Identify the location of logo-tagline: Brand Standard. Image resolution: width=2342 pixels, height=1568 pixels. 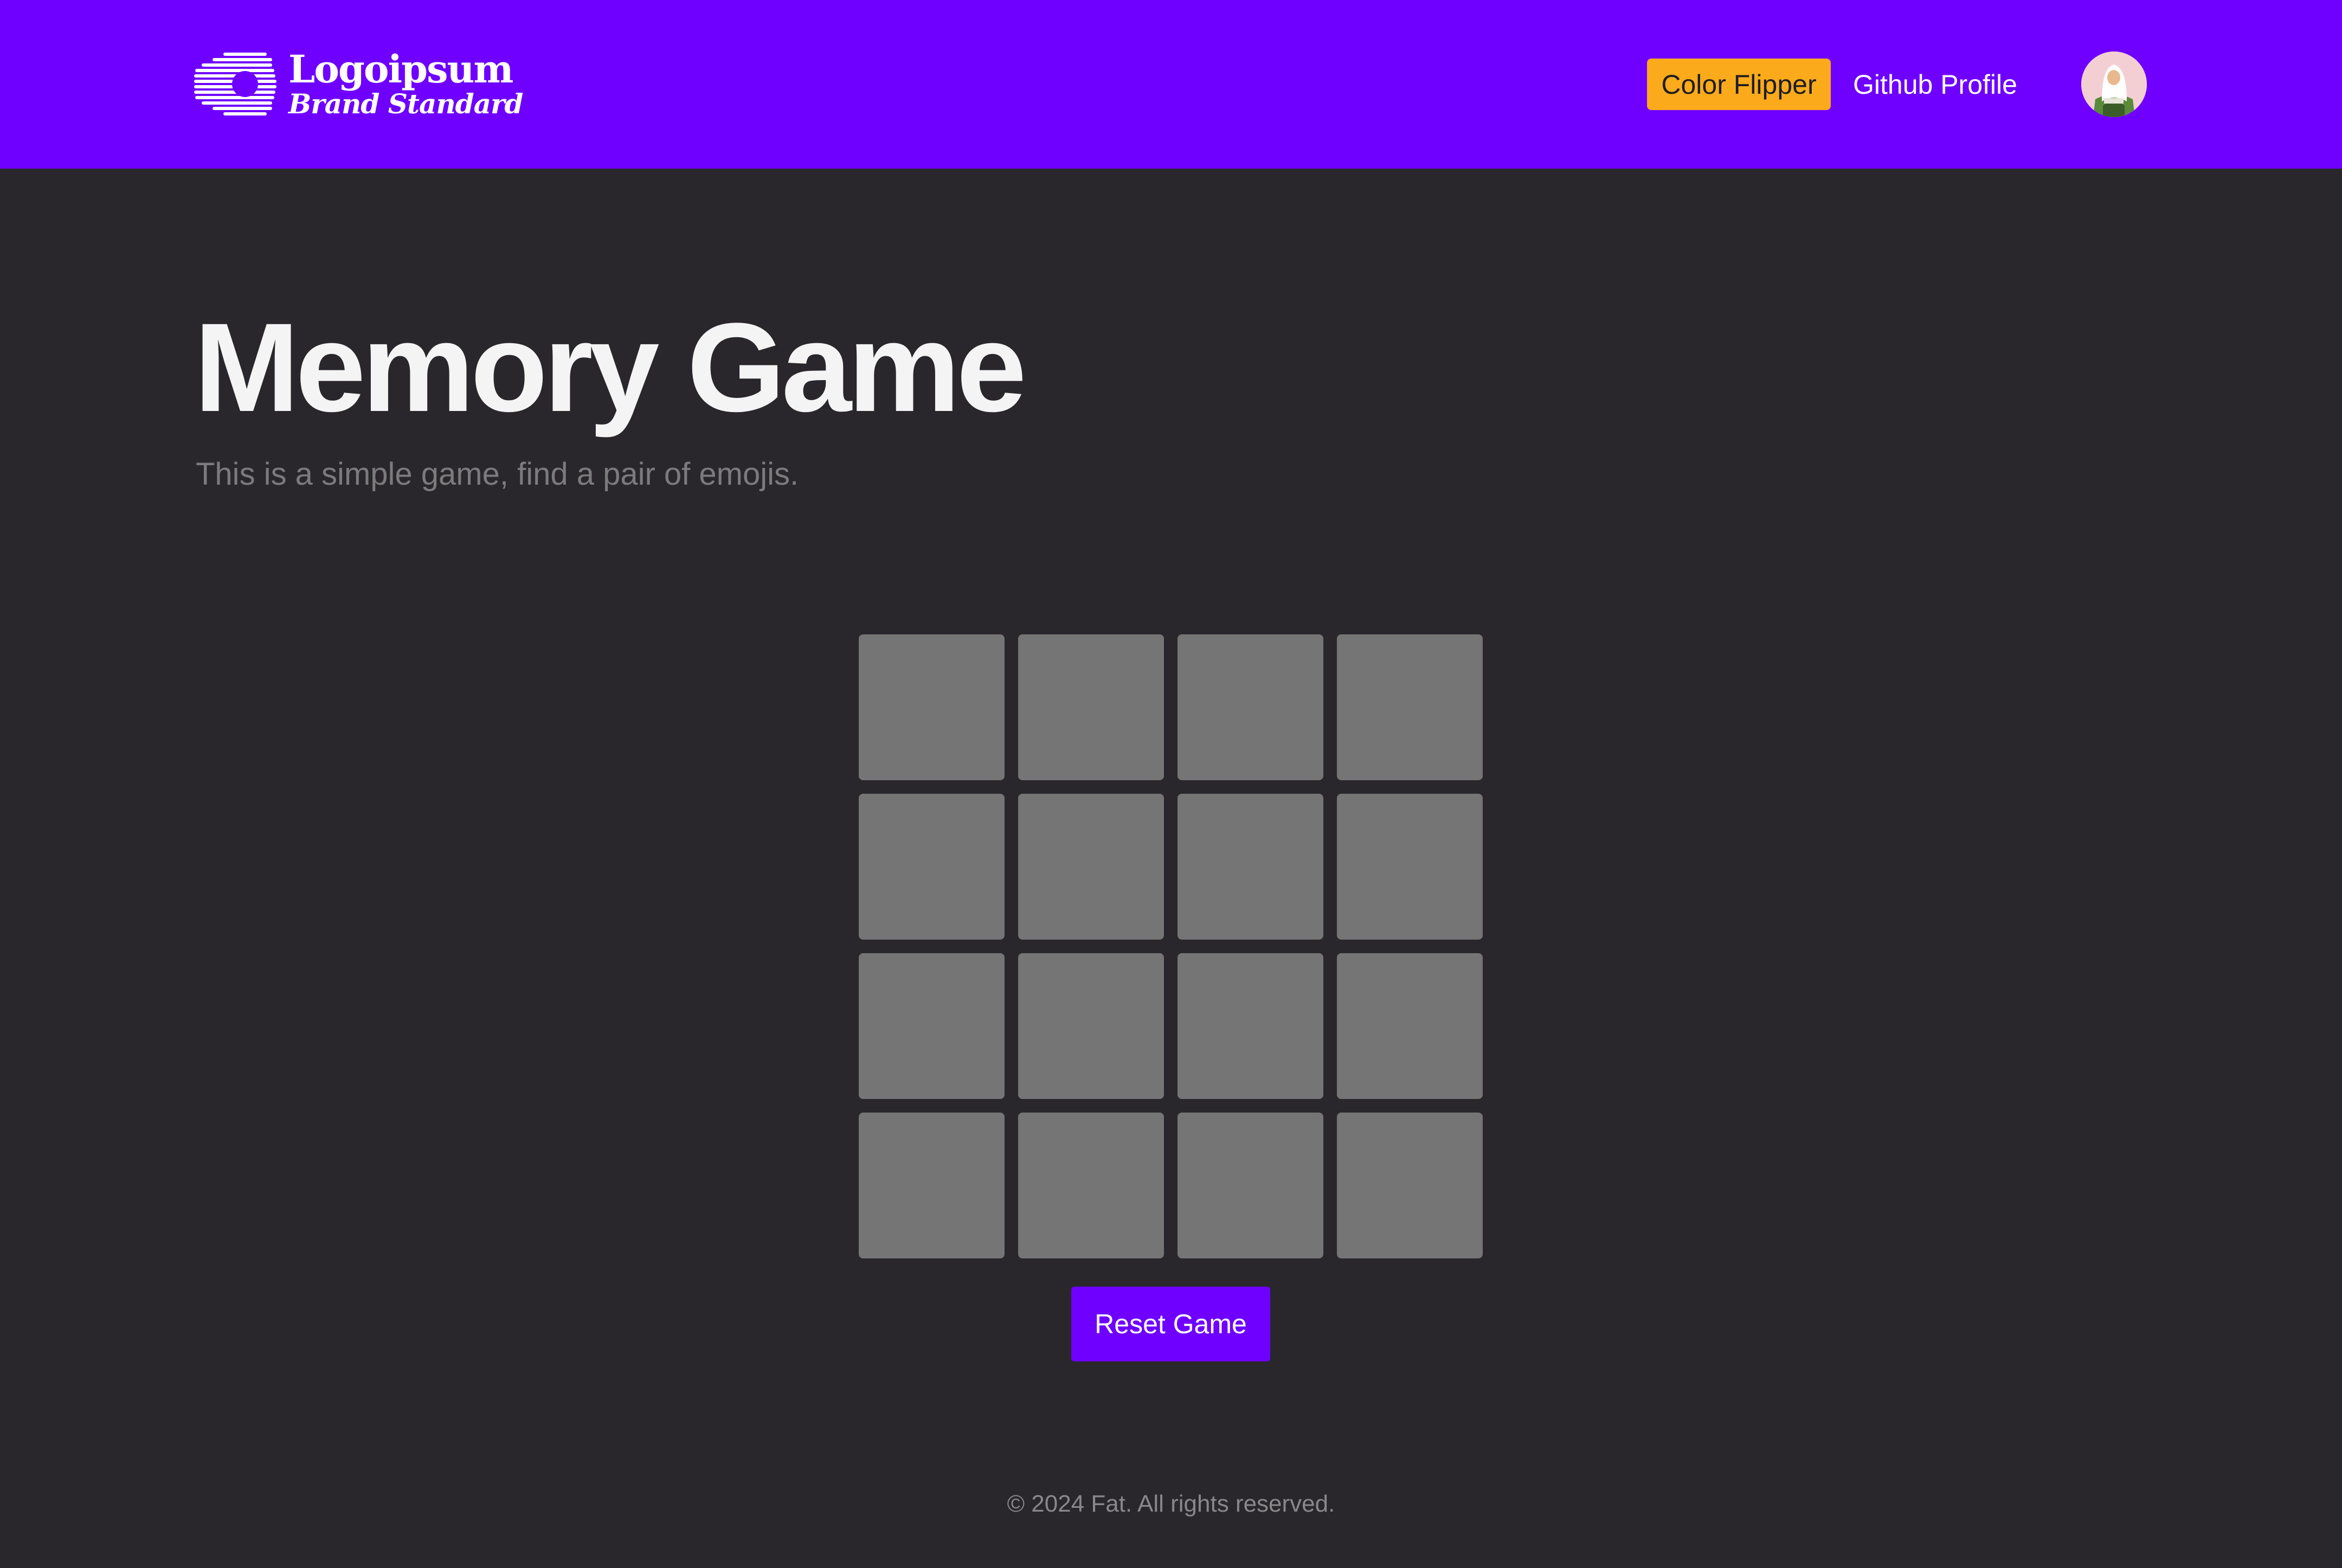
(405, 103).